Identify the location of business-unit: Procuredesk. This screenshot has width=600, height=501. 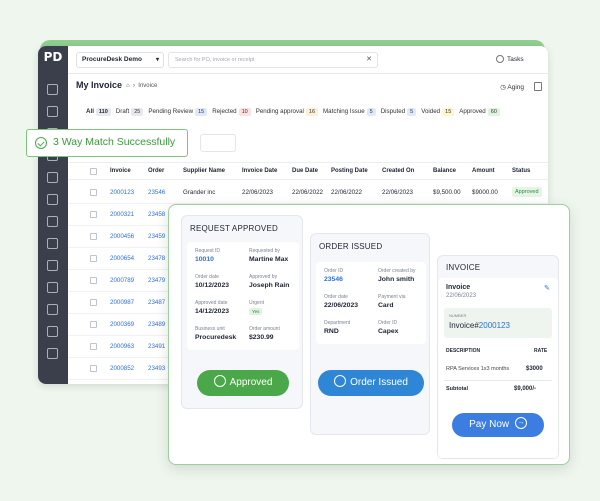
(216, 337).